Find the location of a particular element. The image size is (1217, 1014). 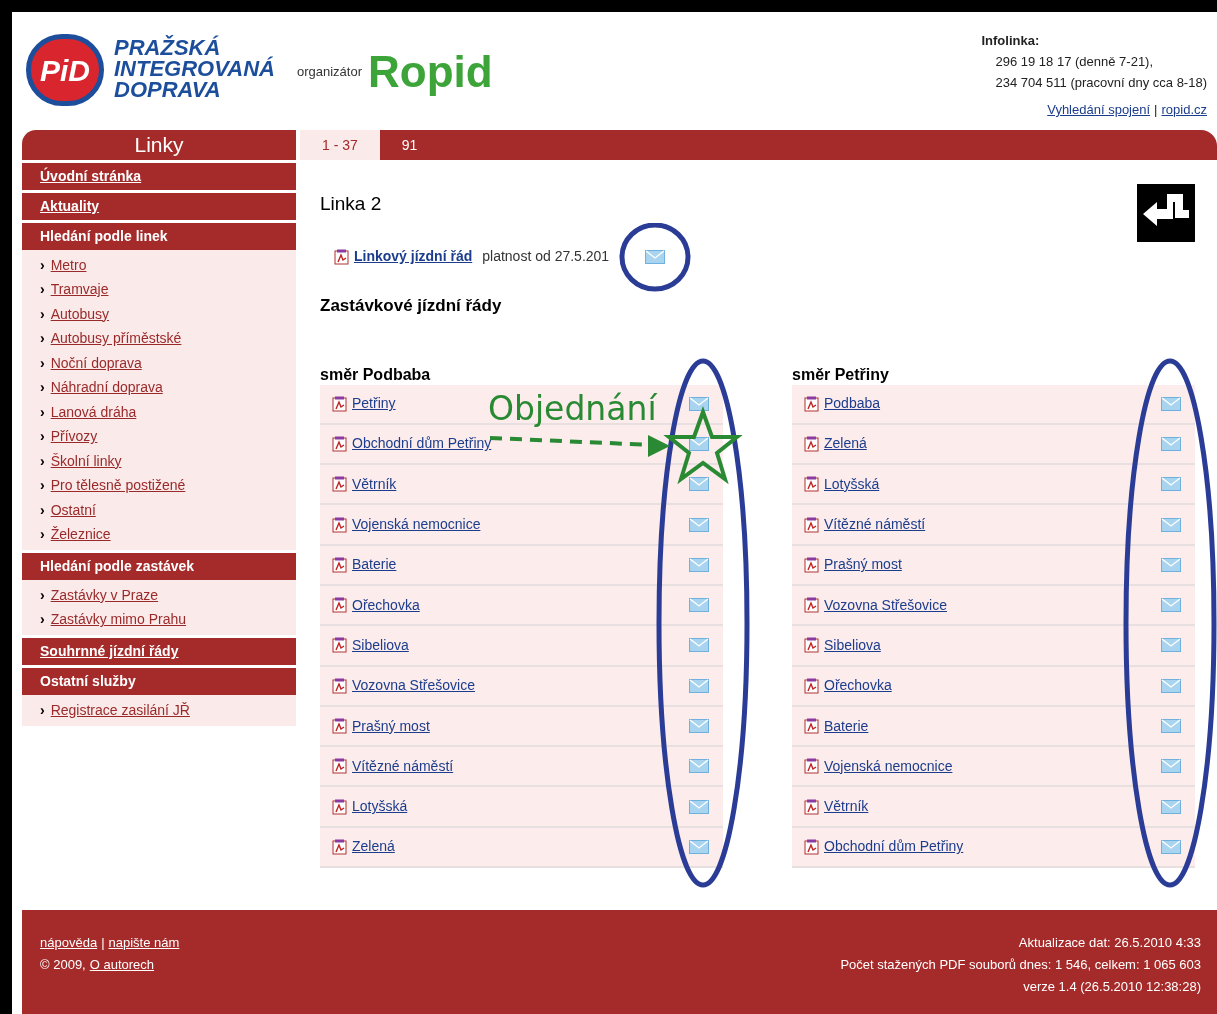

pid-logo: PiD is located at coordinates (65, 70).